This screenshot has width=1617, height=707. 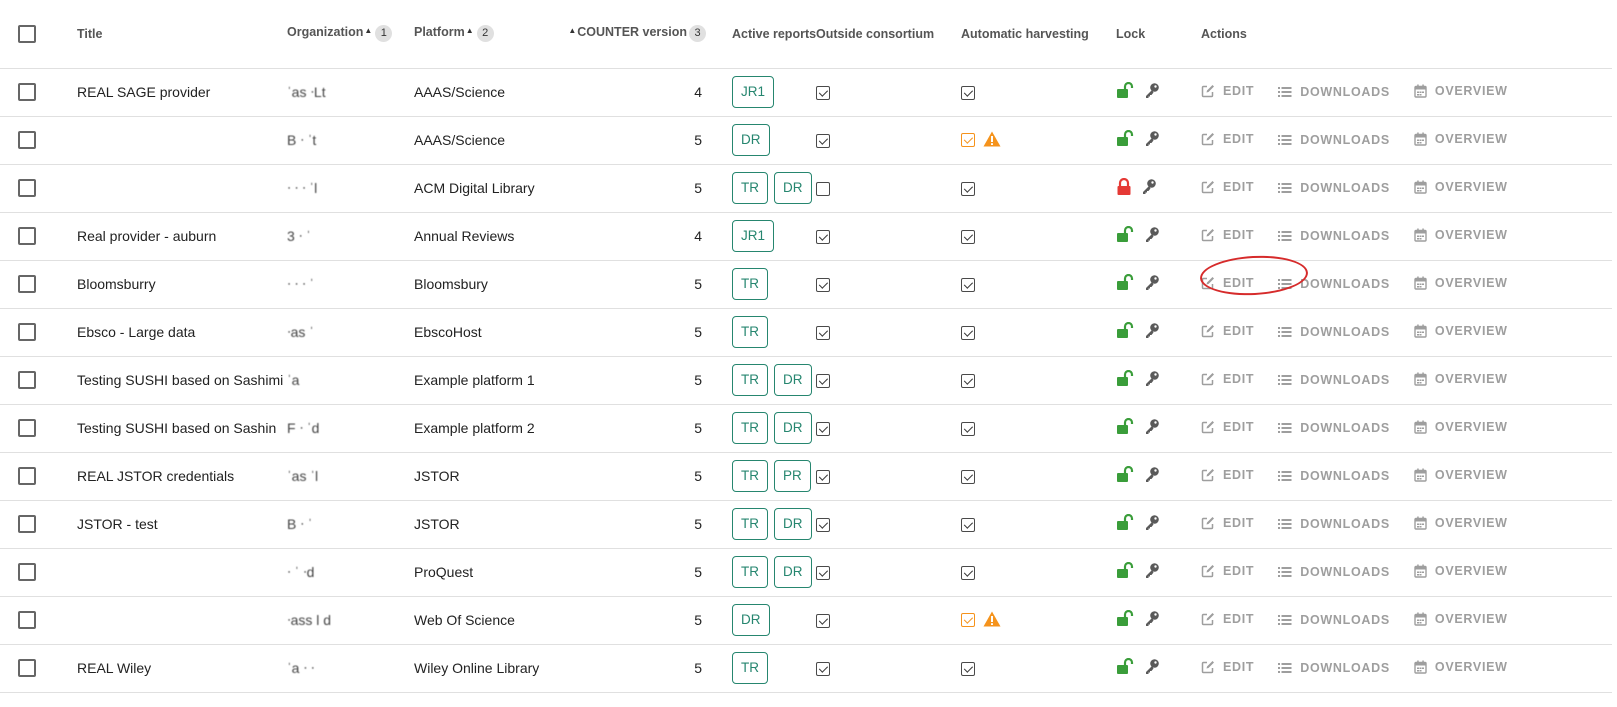 I want to click on column-counter-version: ▲COUNTER version 3, so click(x=632, y=34).